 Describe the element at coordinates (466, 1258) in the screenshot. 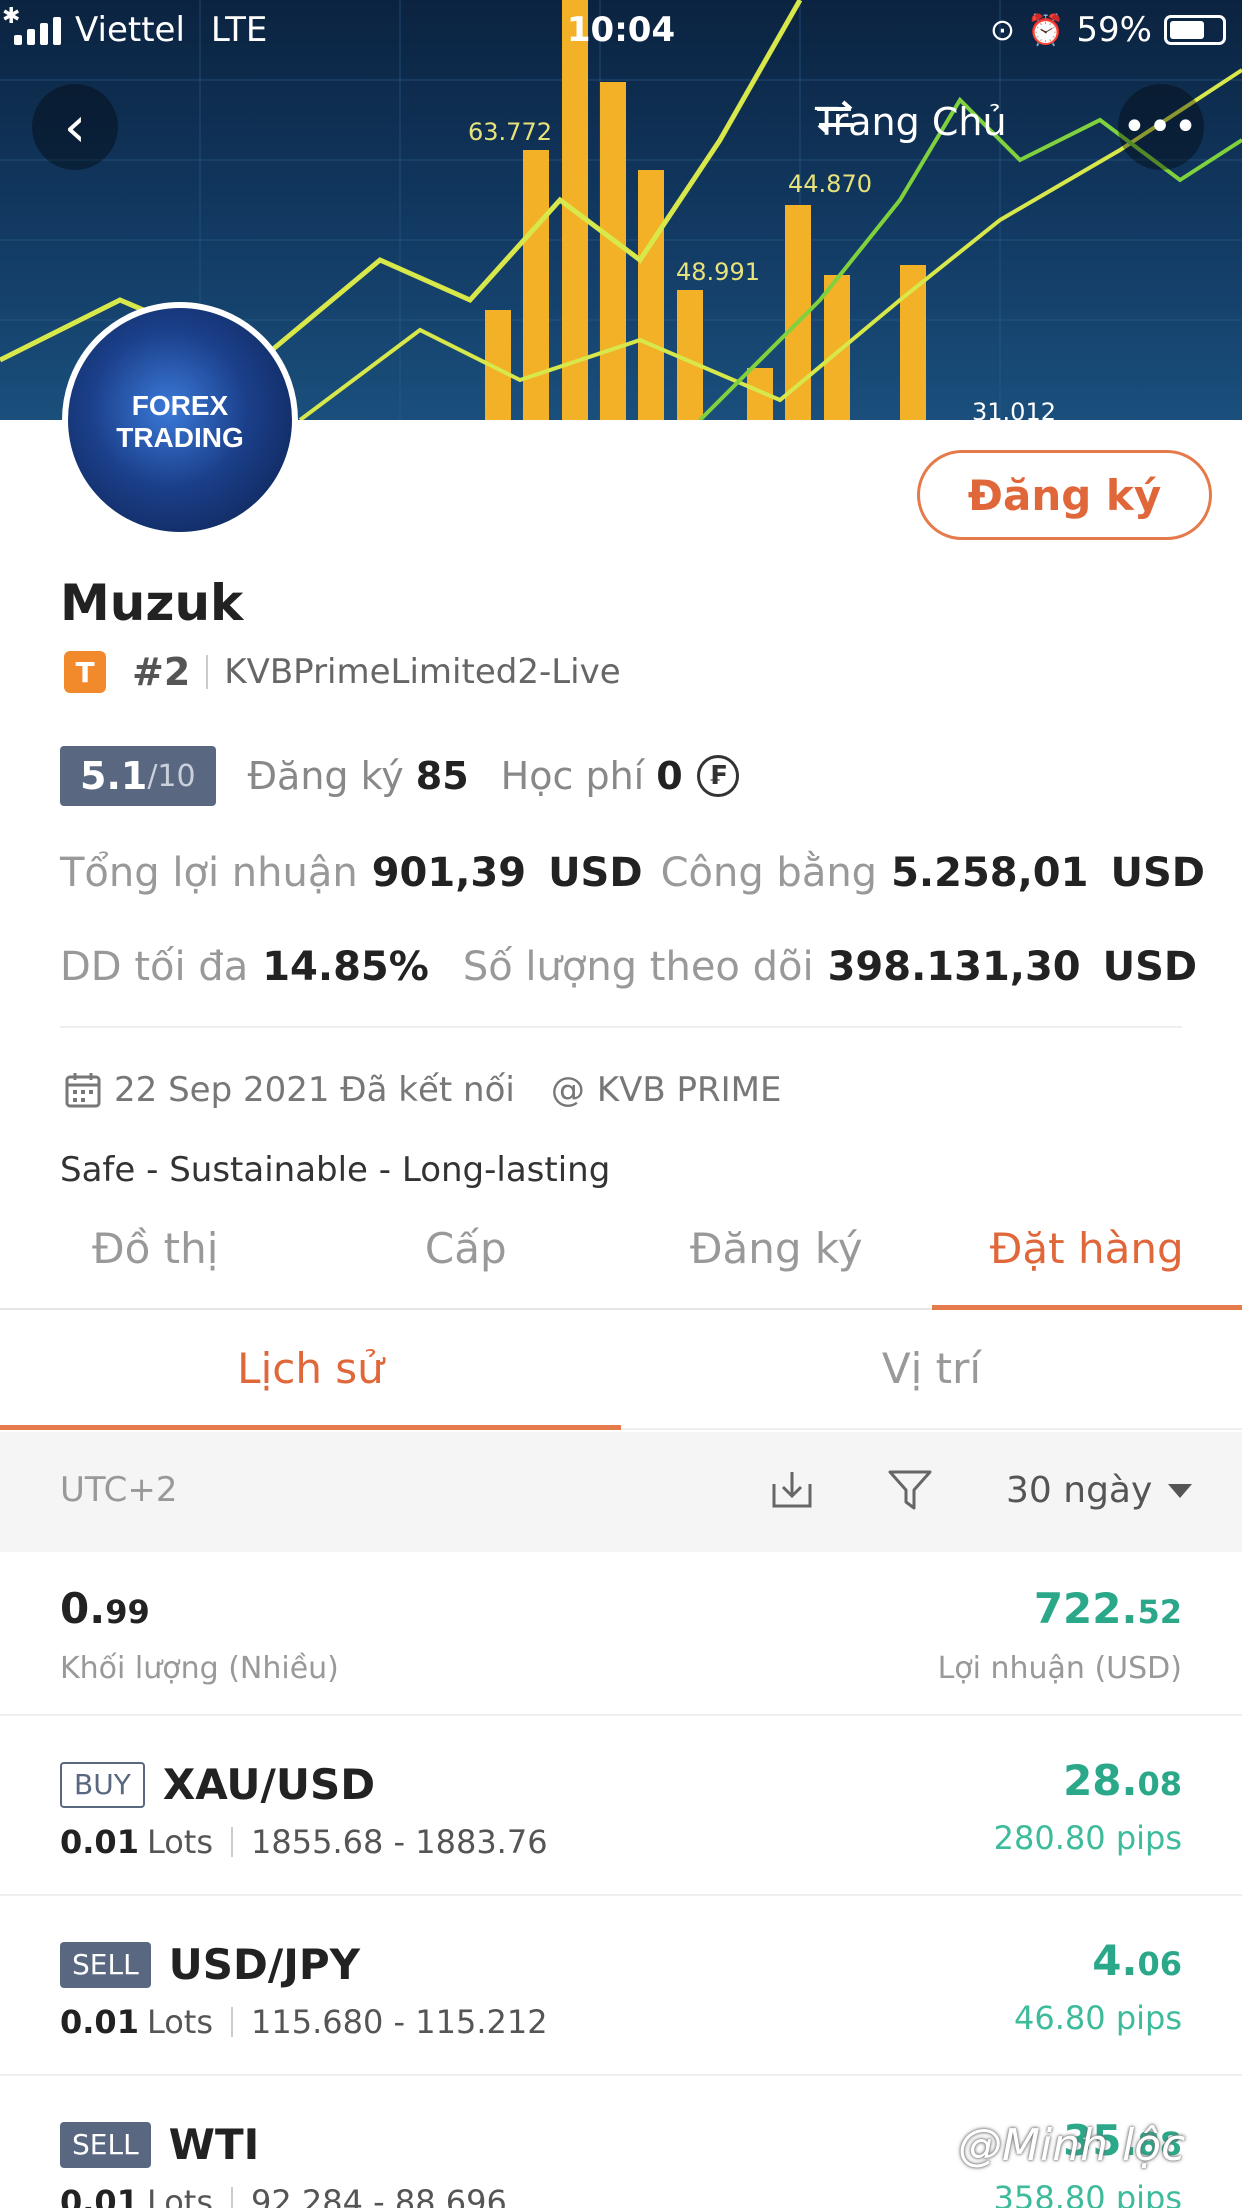

I see `tab-level: Cấp` at that location.